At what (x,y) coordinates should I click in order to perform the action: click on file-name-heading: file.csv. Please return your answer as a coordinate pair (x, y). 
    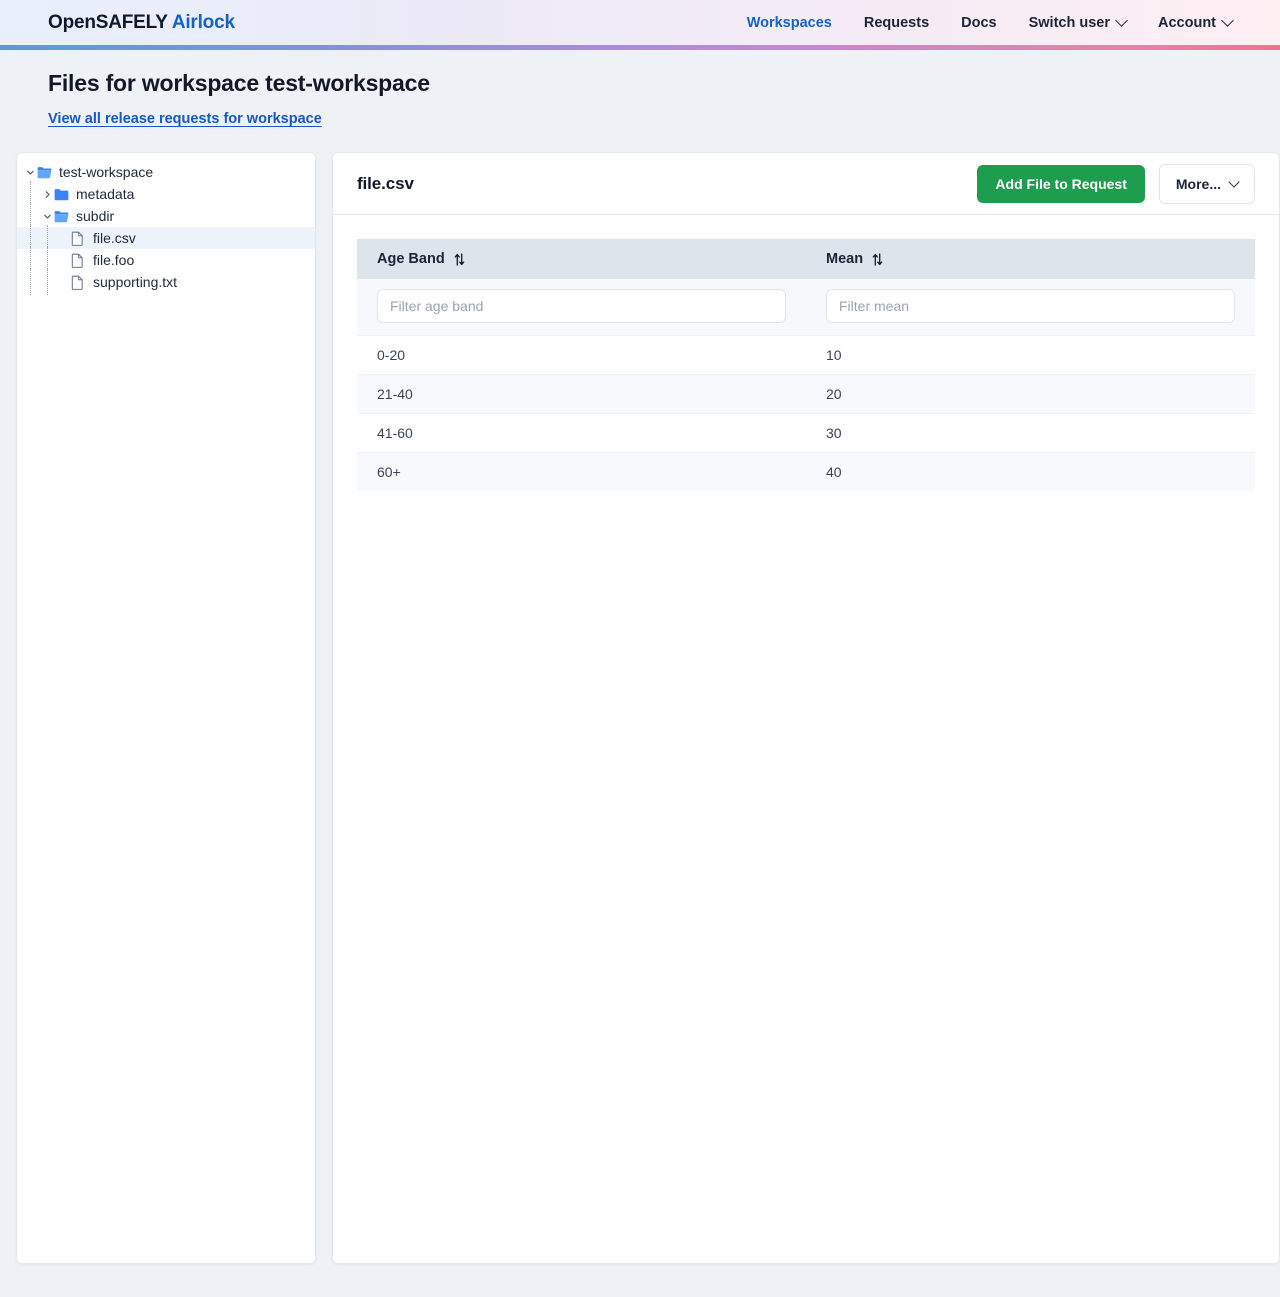
    Looking at the image, I should click on (385, 183).